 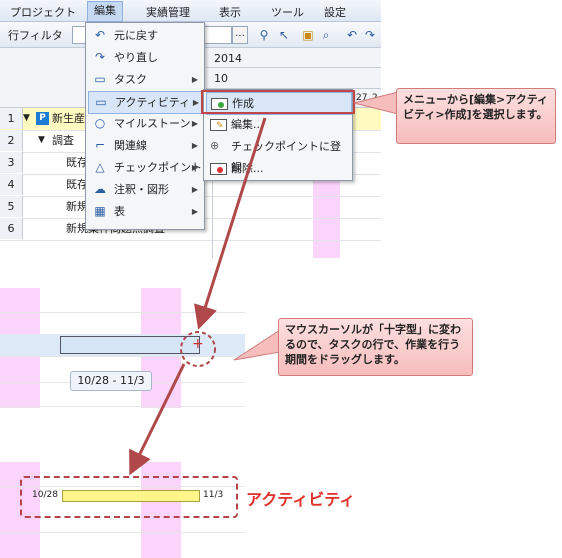 I want to click on activity-caption: アクティビティ, so click(x=301, y=499).